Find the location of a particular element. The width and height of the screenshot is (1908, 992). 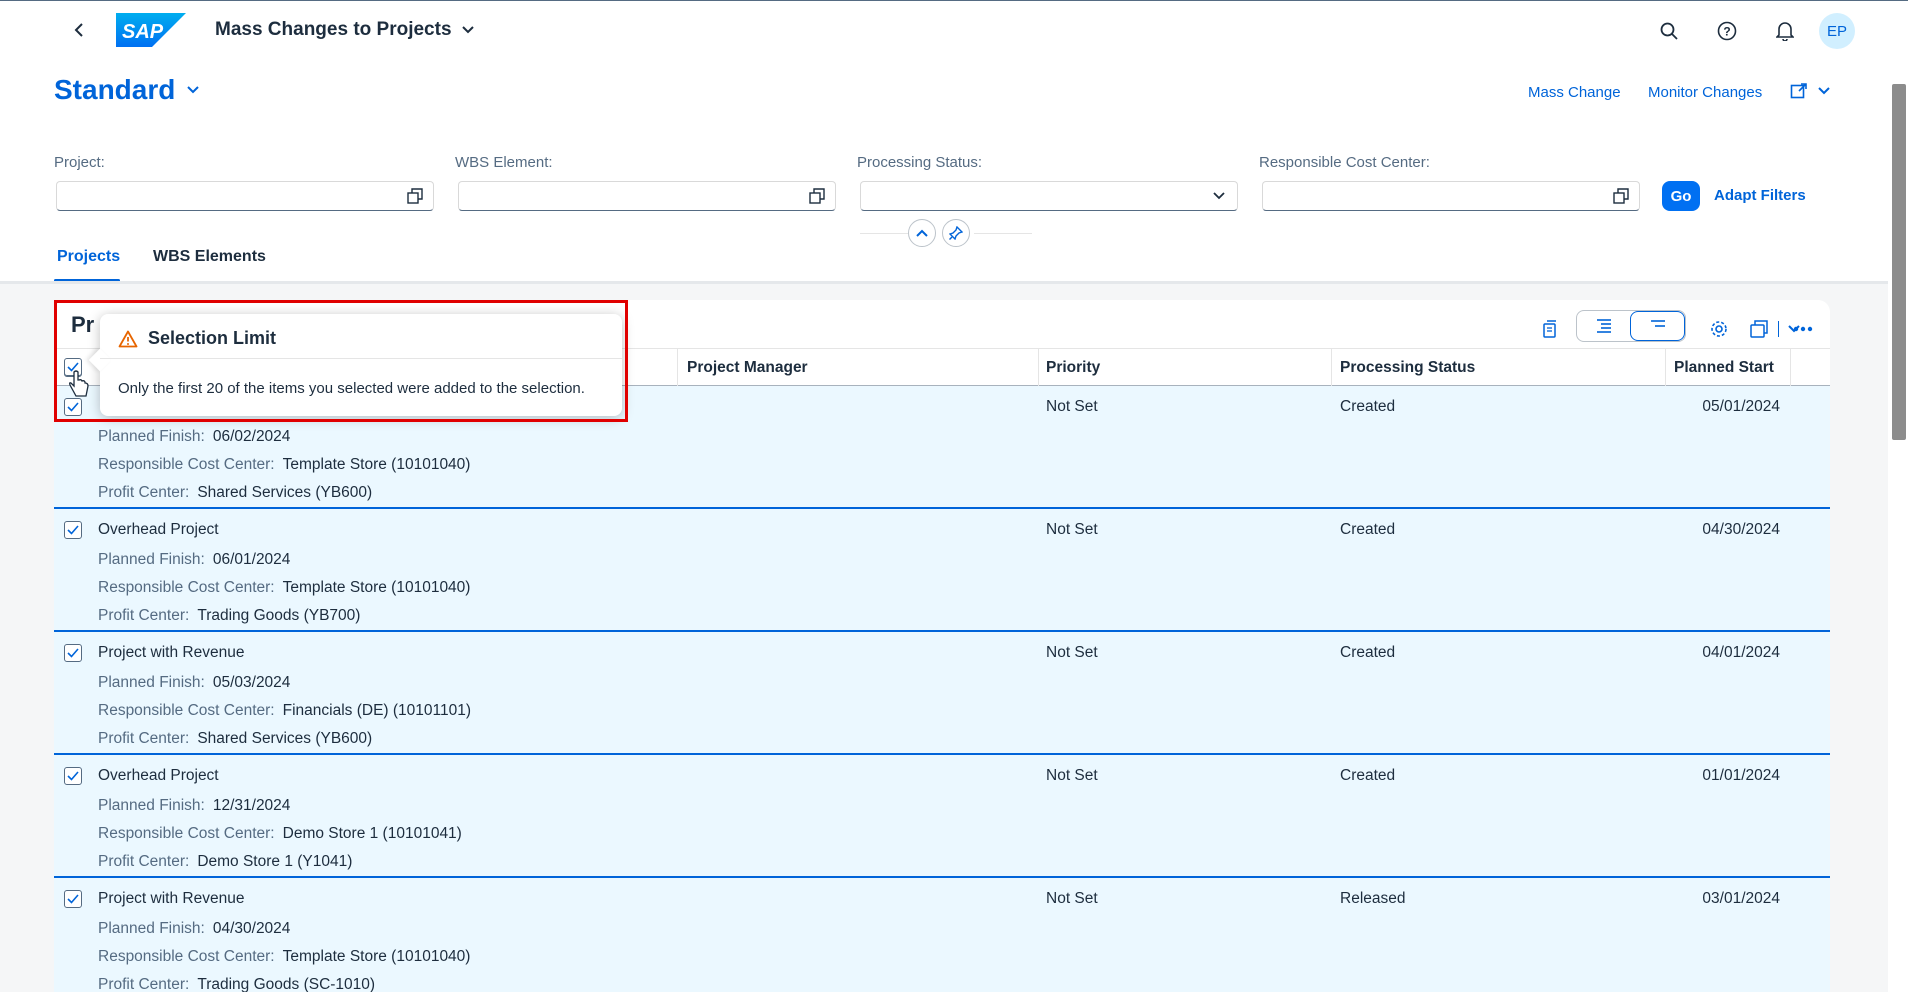

page-scrollbar is located at coordinates (1898, 526).